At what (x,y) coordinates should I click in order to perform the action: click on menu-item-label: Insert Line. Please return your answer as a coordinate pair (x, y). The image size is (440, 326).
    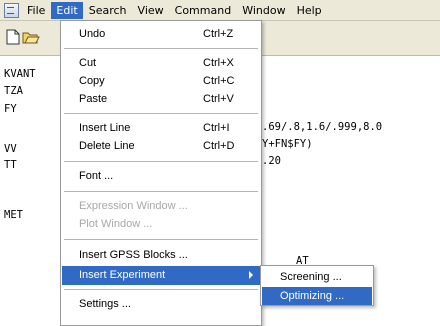
    Looking at the image, I should click on (105, 128).